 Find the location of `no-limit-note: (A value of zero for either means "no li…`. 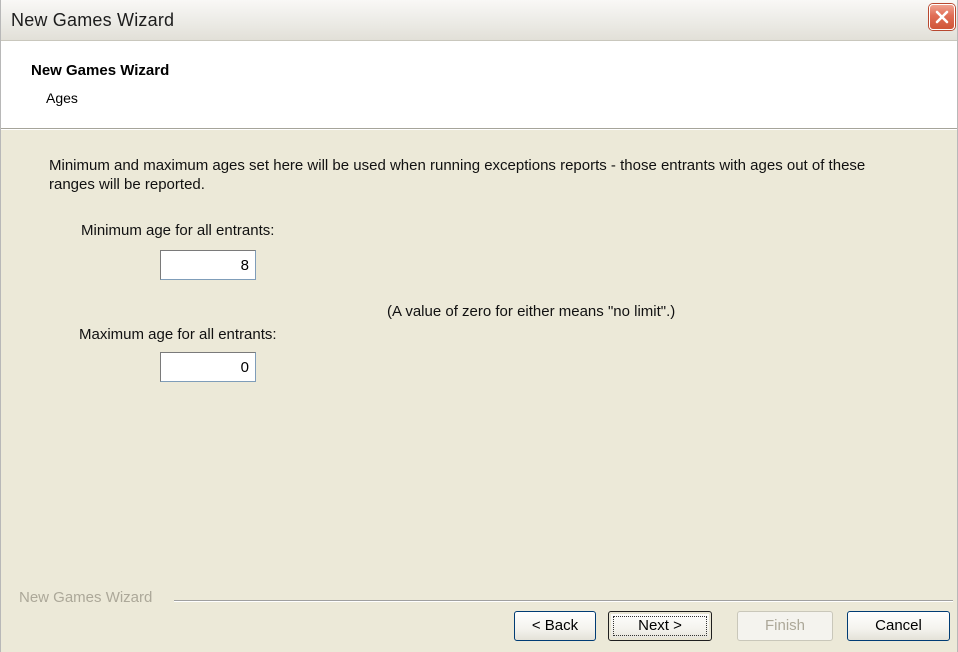

no-limit-note: (A value of zero for either means "no li… is located at coordinates (531, 311).